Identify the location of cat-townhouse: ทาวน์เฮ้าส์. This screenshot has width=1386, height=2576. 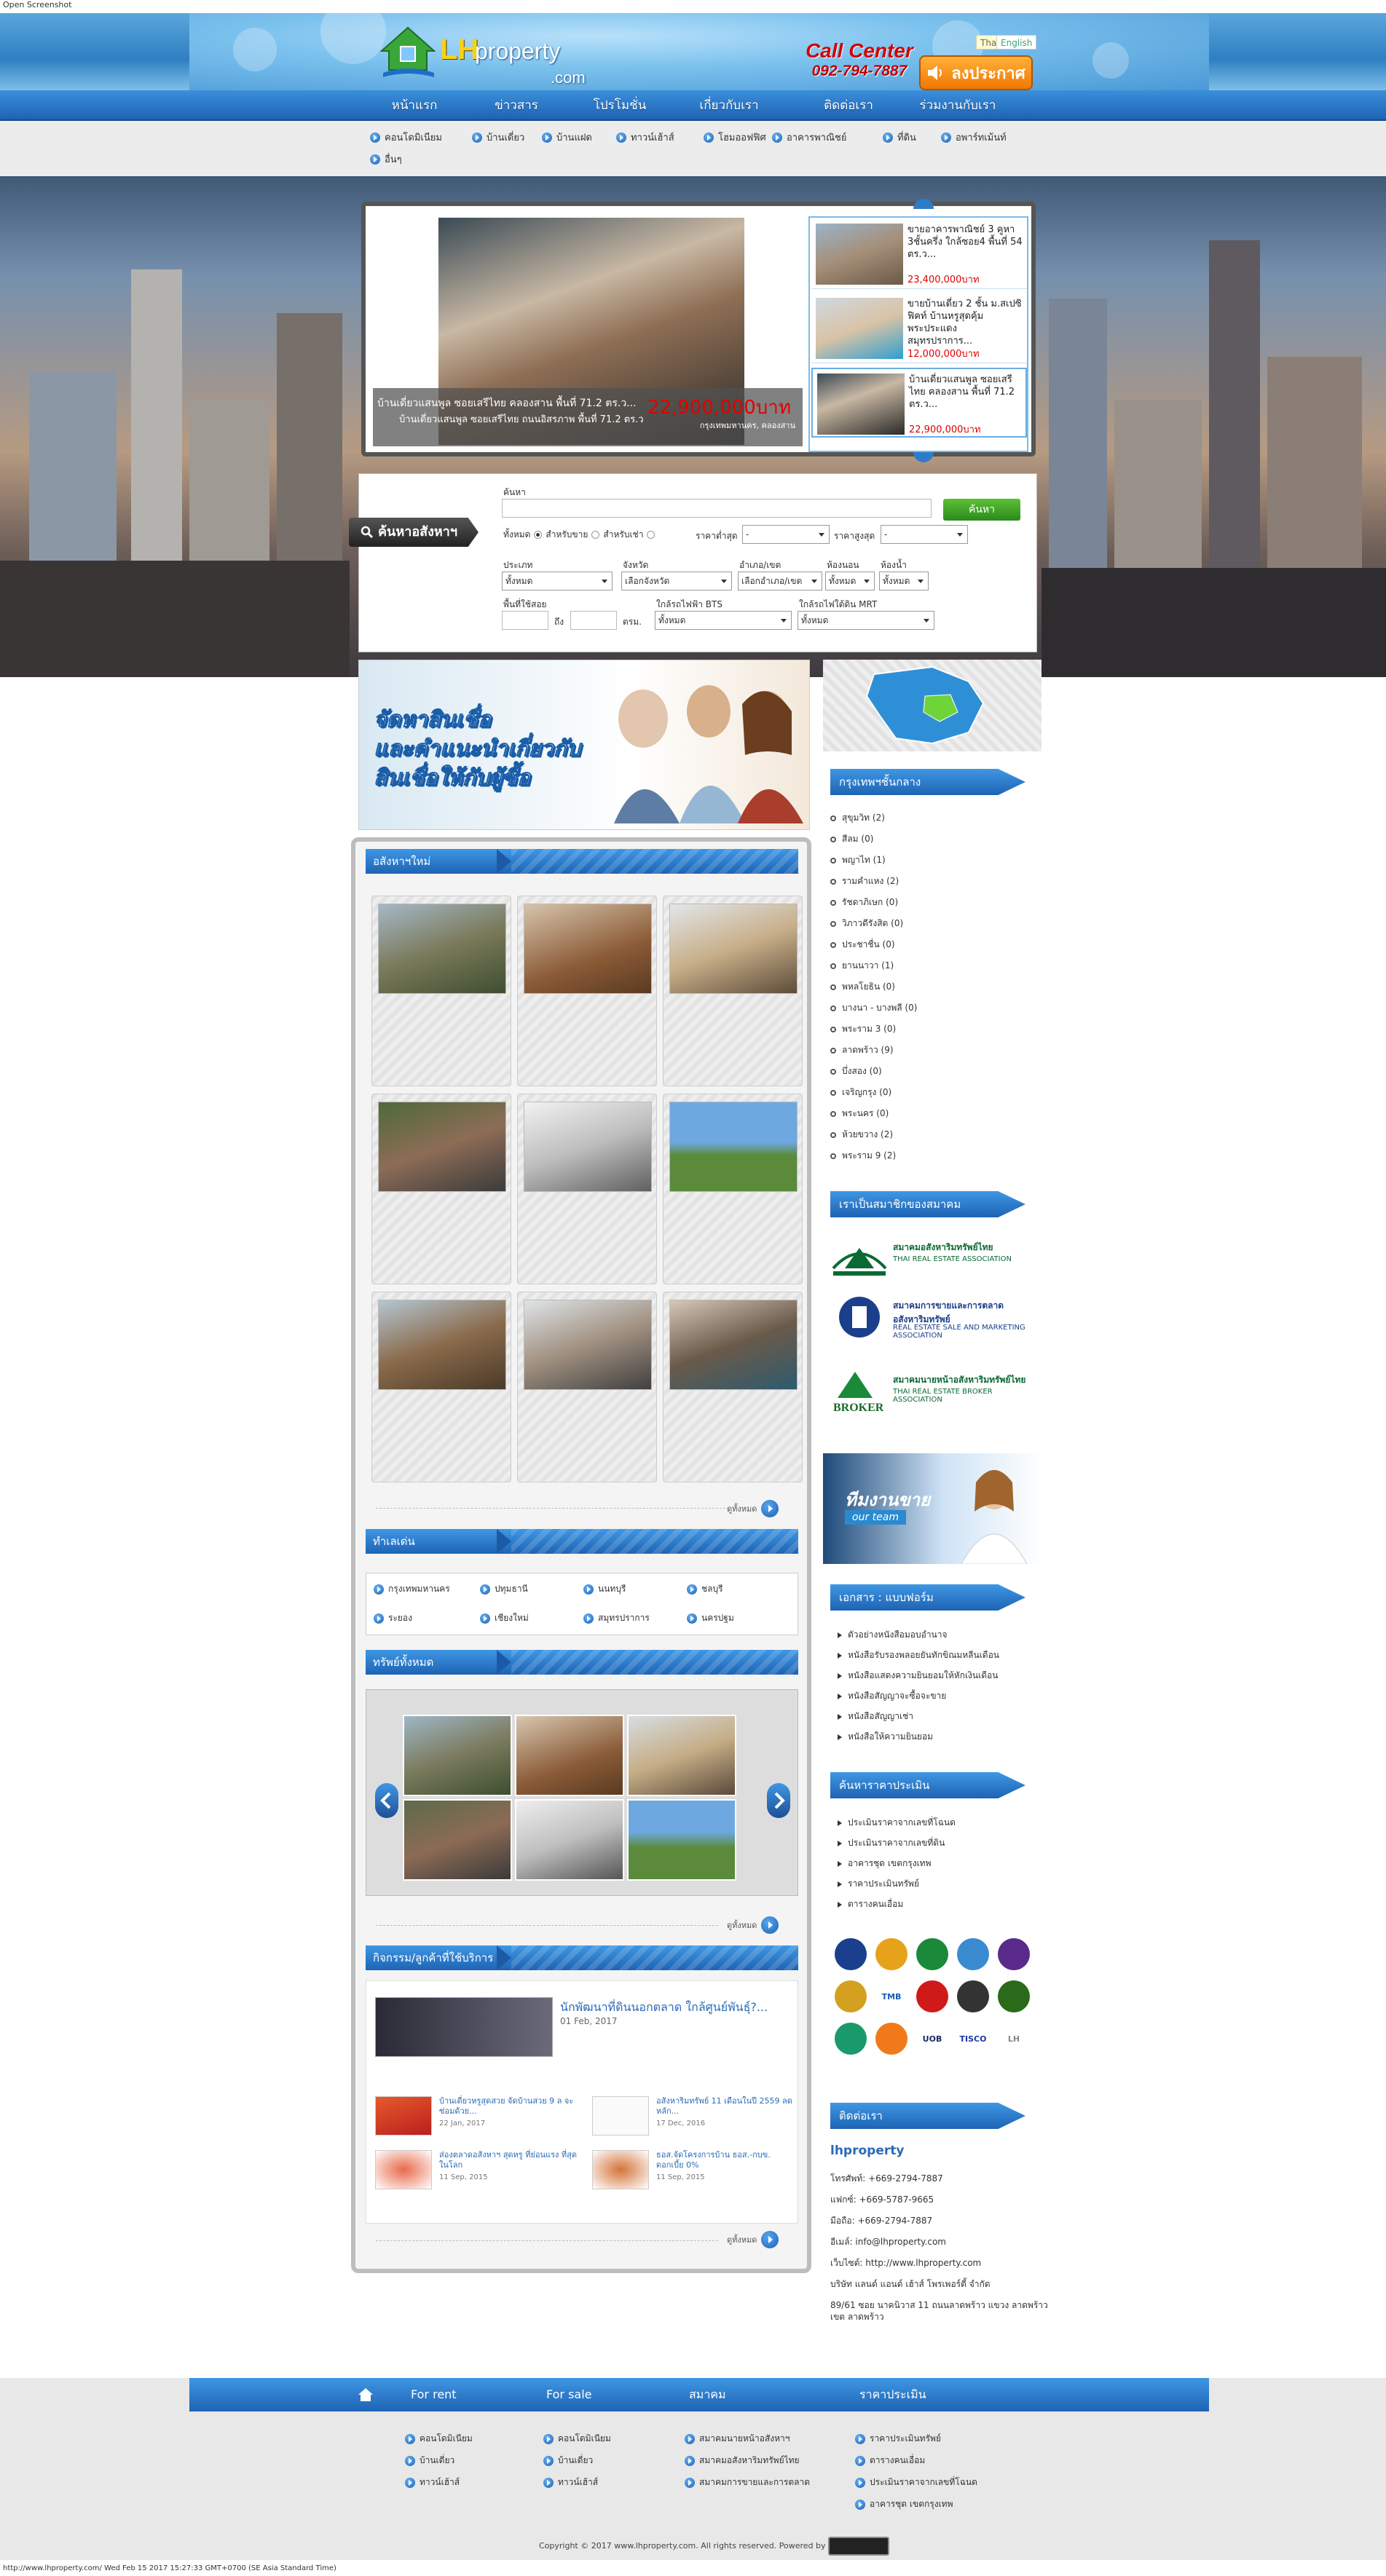
(645, 138).